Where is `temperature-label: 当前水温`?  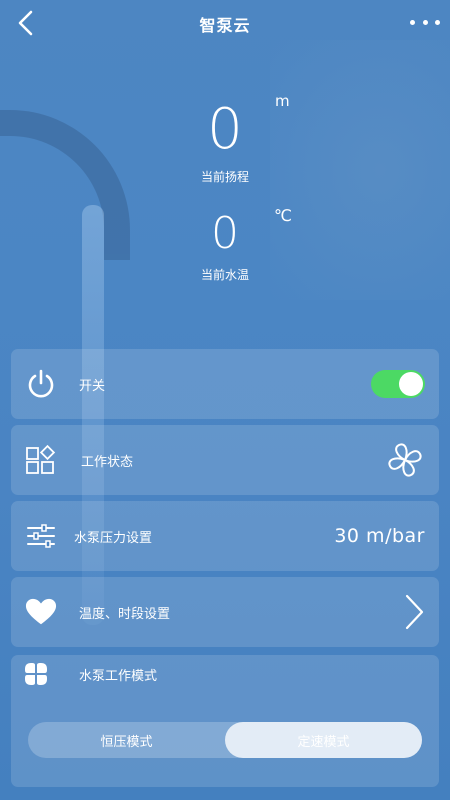
temperature-label: 当前水温 is located at coordinates (224, 275).